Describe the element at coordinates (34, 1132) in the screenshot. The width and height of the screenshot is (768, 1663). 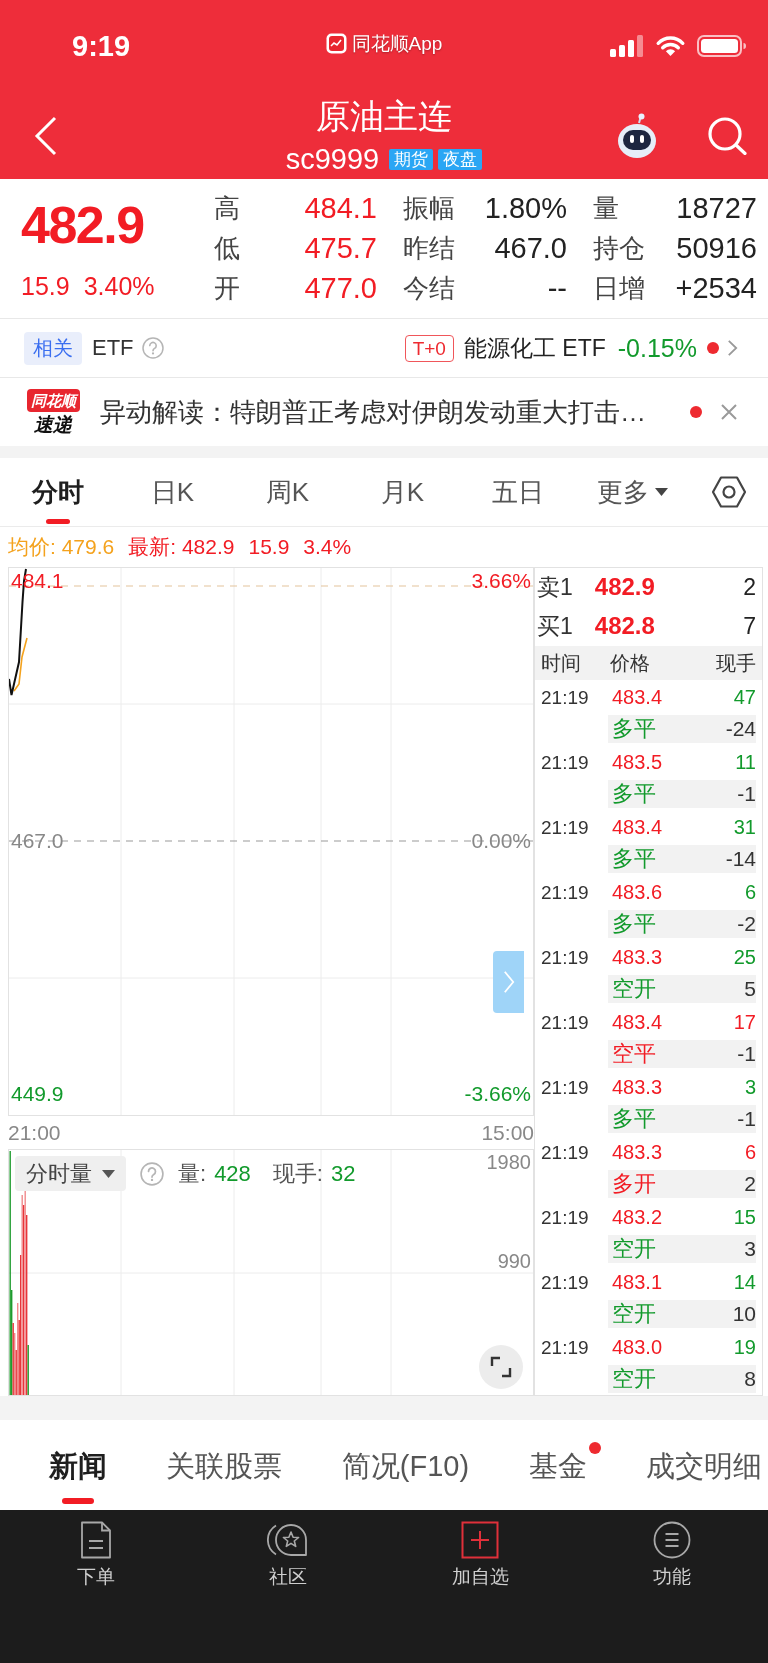
I see `time-label: 21:00` at that location.